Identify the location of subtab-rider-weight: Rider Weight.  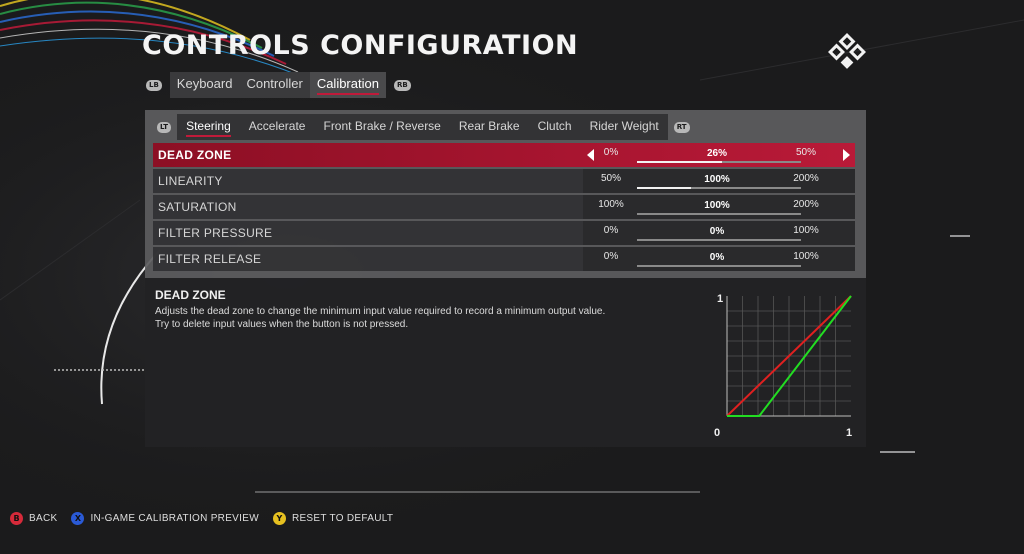
(624, 127).